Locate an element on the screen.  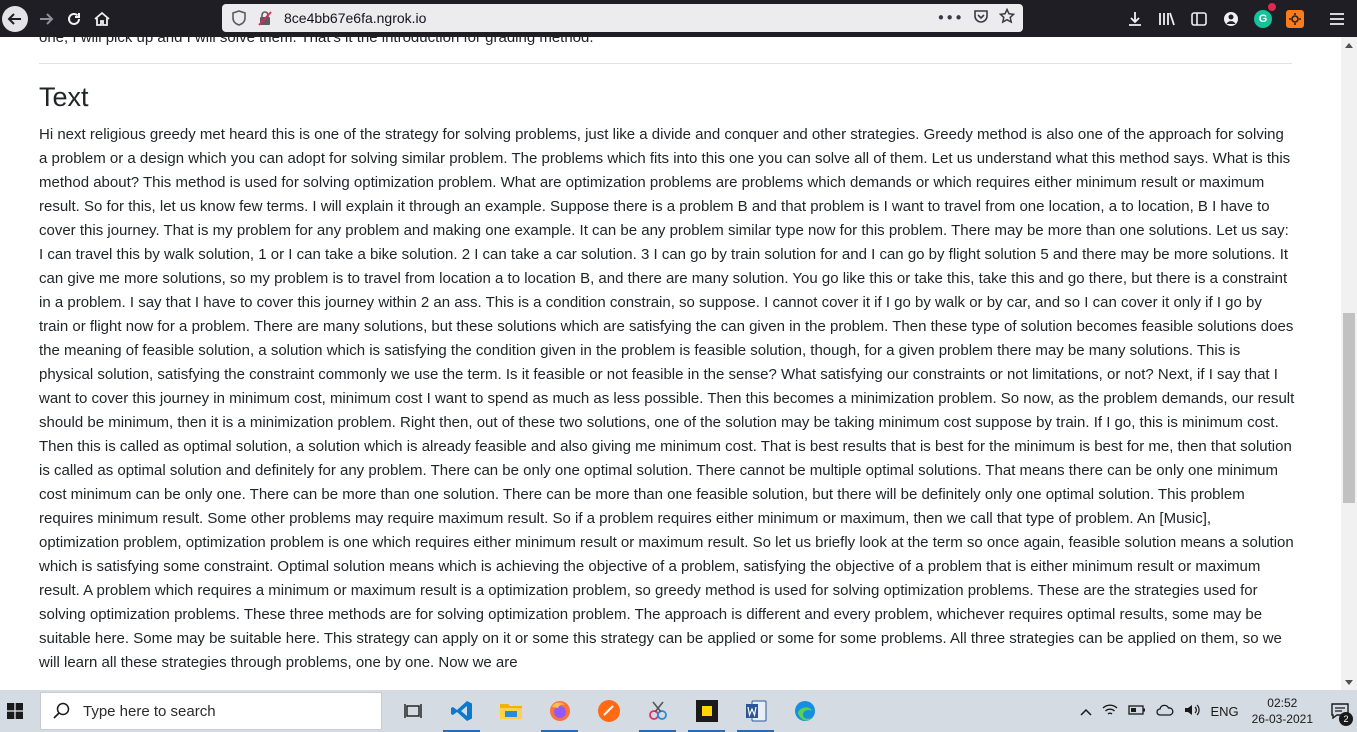
grammarly-extension-icon: G is located at coordinates (1263, 16).